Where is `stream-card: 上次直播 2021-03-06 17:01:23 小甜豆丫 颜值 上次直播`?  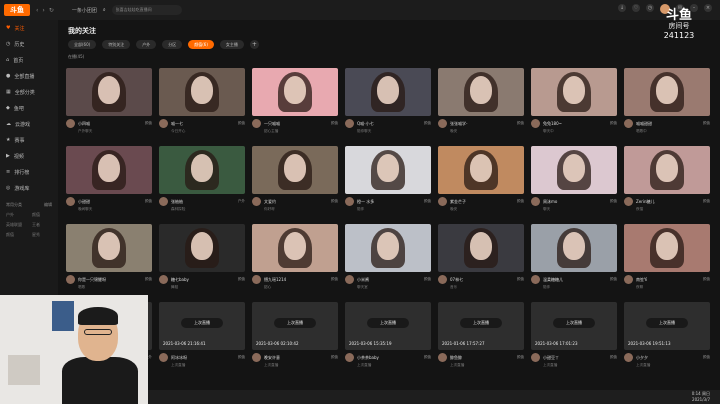
stream-card: 上次直播 2021-03-06 17:01:23 小甜豆丫 颜值 上次直播 is located at coordinates (574, 339).